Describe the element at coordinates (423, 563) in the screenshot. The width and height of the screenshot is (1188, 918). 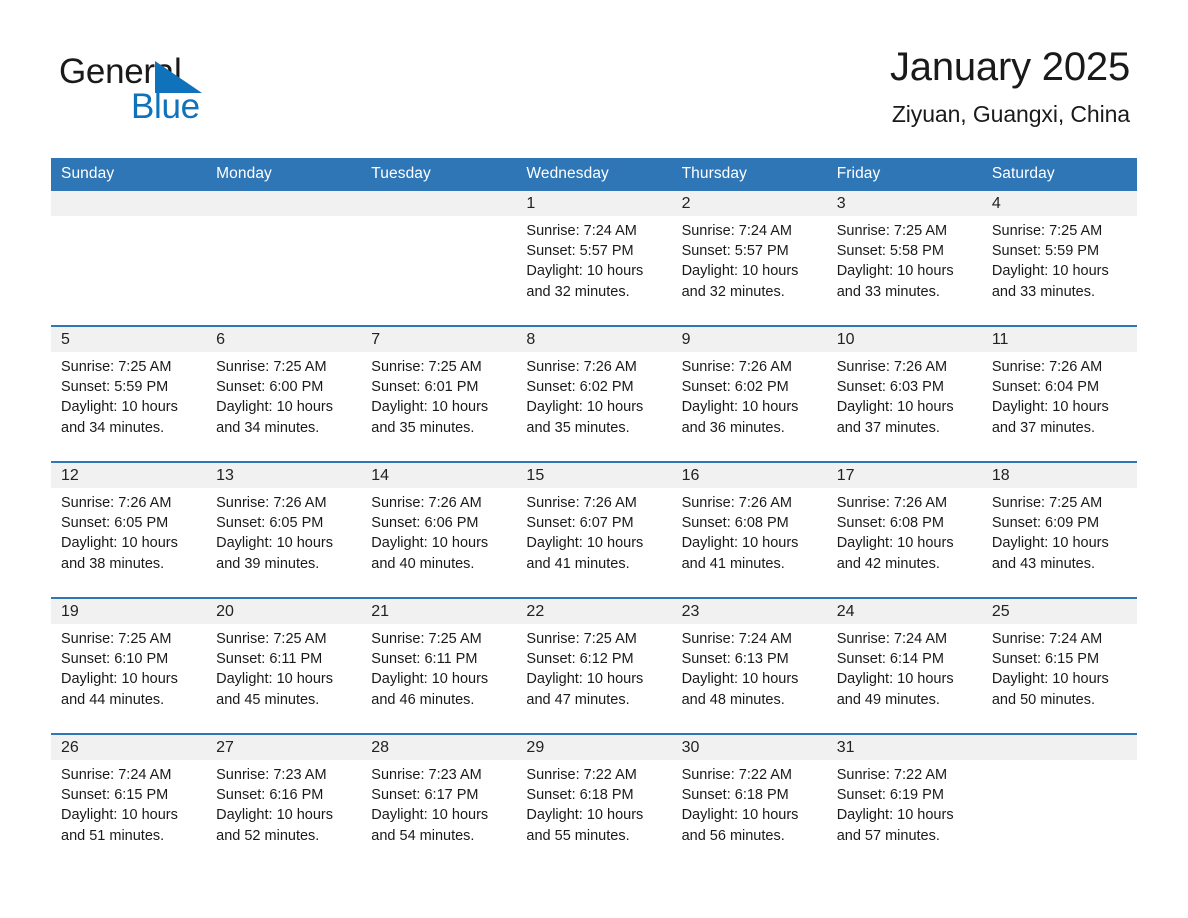
I see `daylight-text-line2: and 40 minutes.` at that location.